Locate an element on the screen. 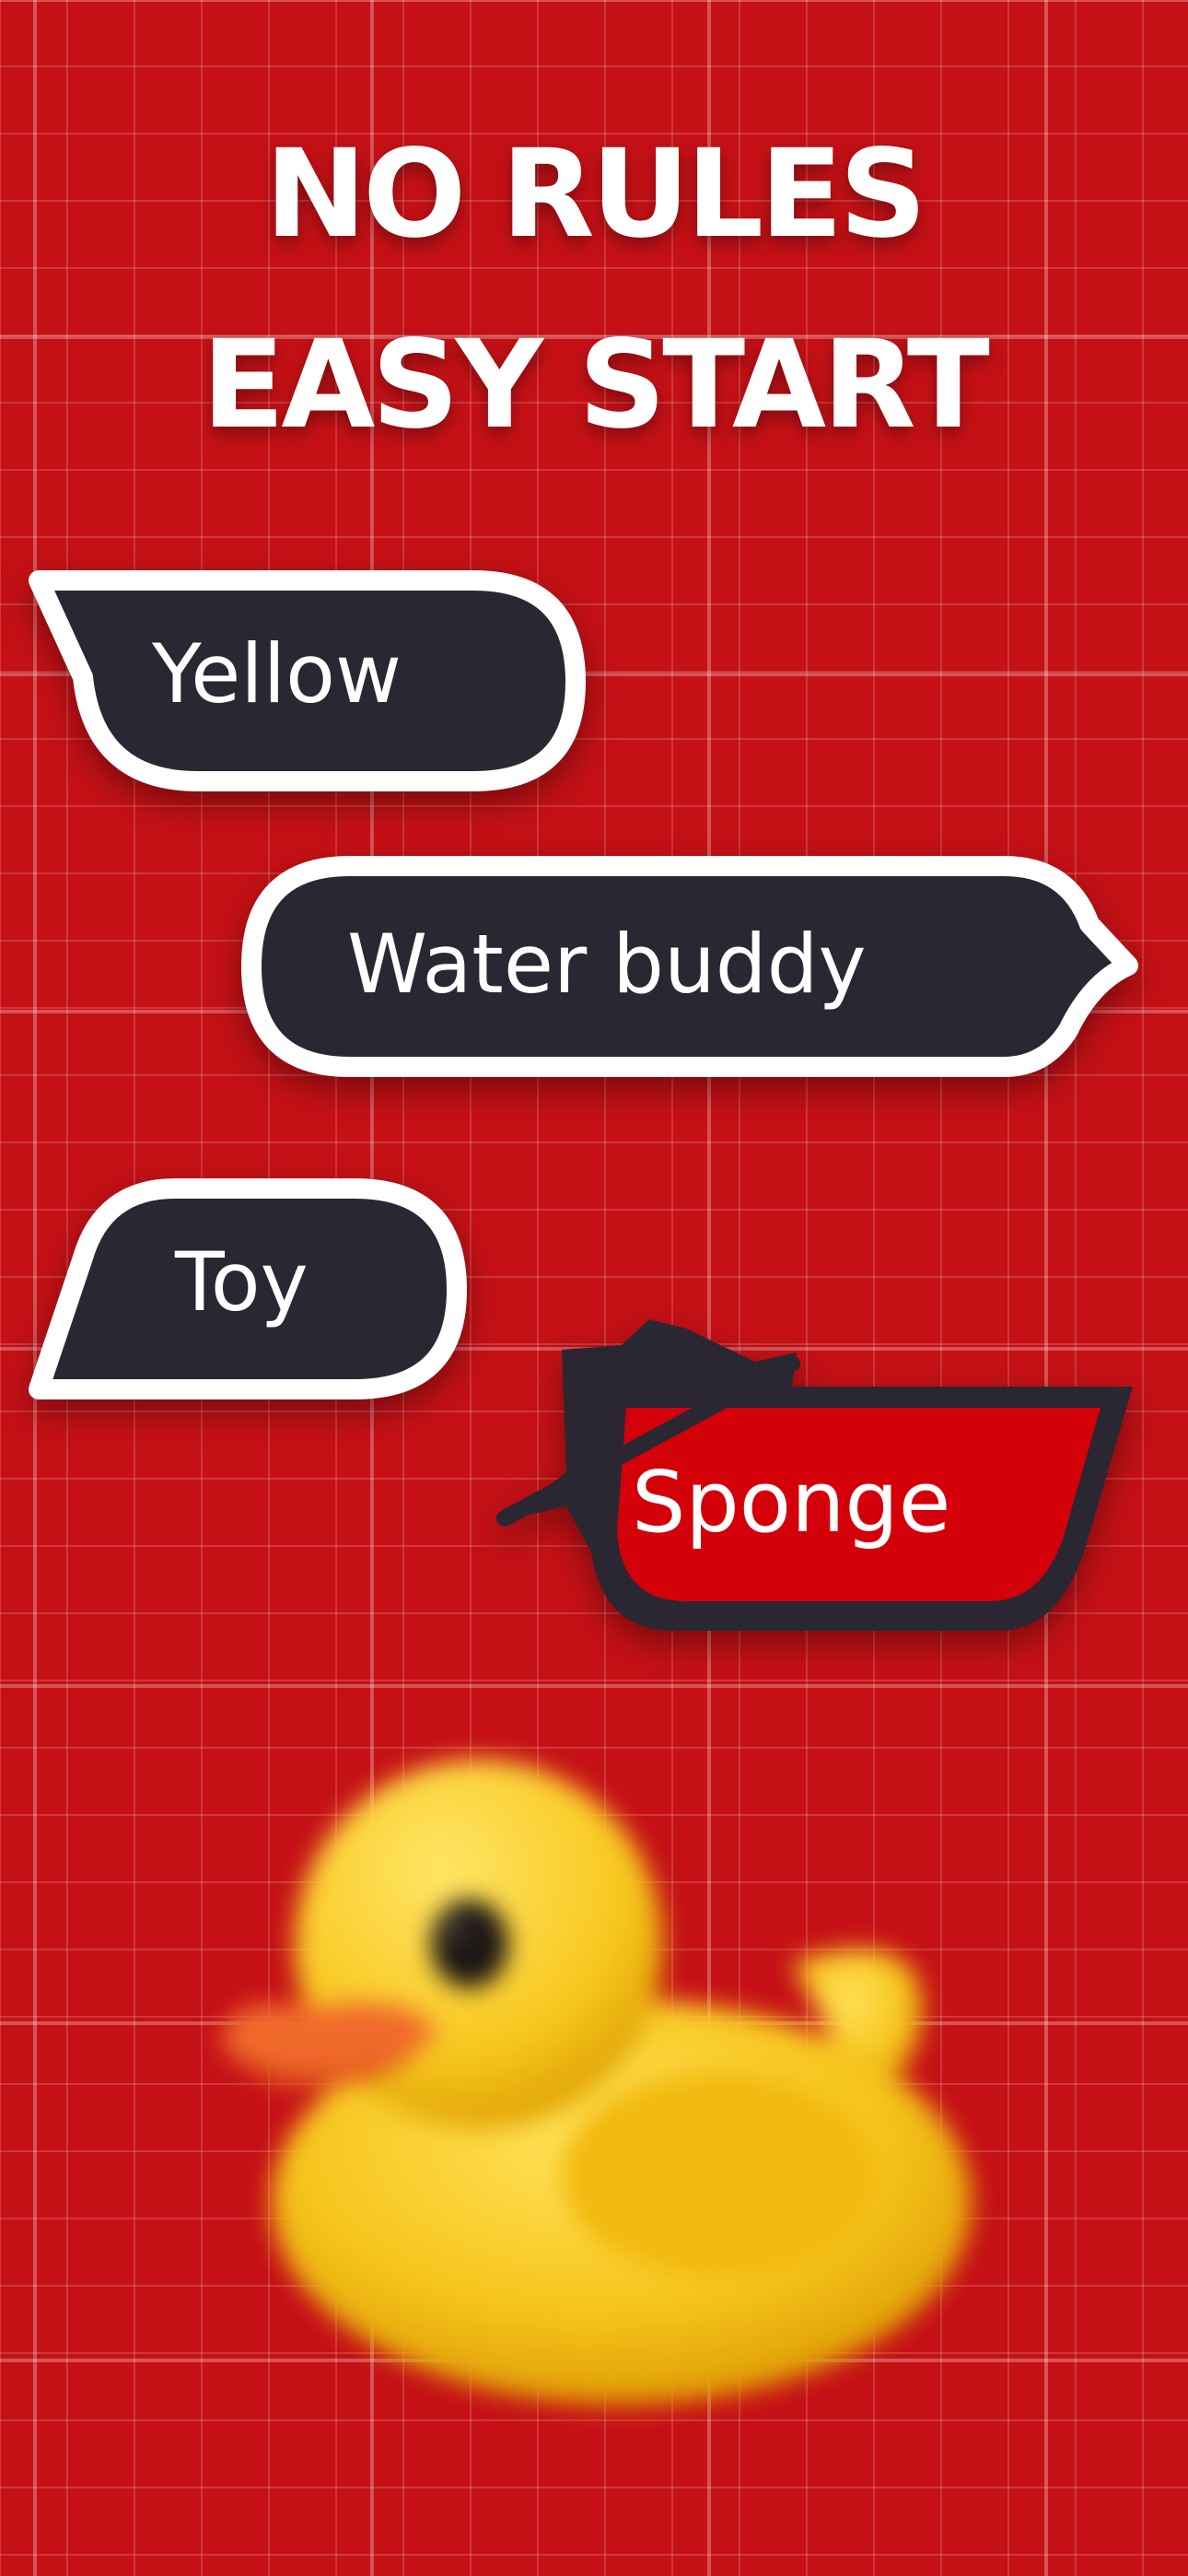 Image resolution: width=1188 pixels, height=2576 pixels. word-bubble-yellow: Yellow is located at coordinates (307, 682).